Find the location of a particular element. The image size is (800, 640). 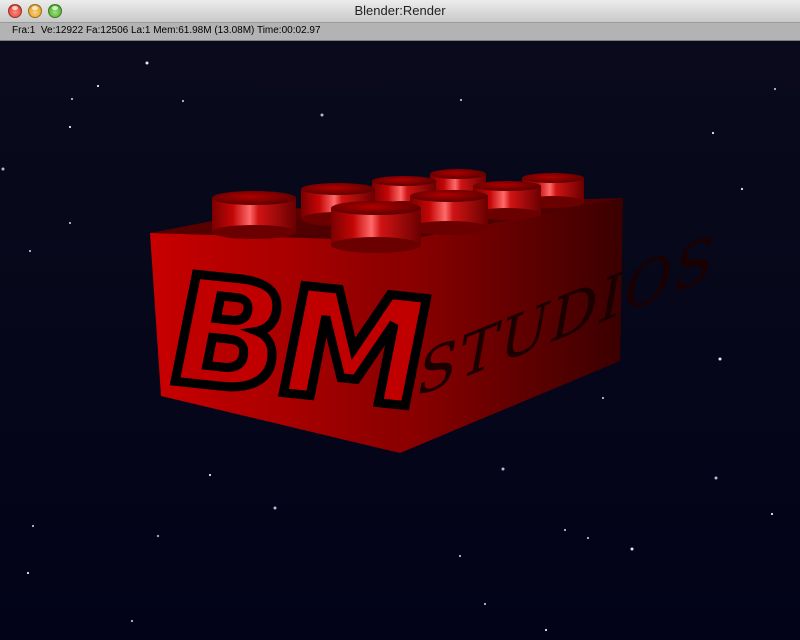

bm-logo: BM is located at coordinates (300, 343).